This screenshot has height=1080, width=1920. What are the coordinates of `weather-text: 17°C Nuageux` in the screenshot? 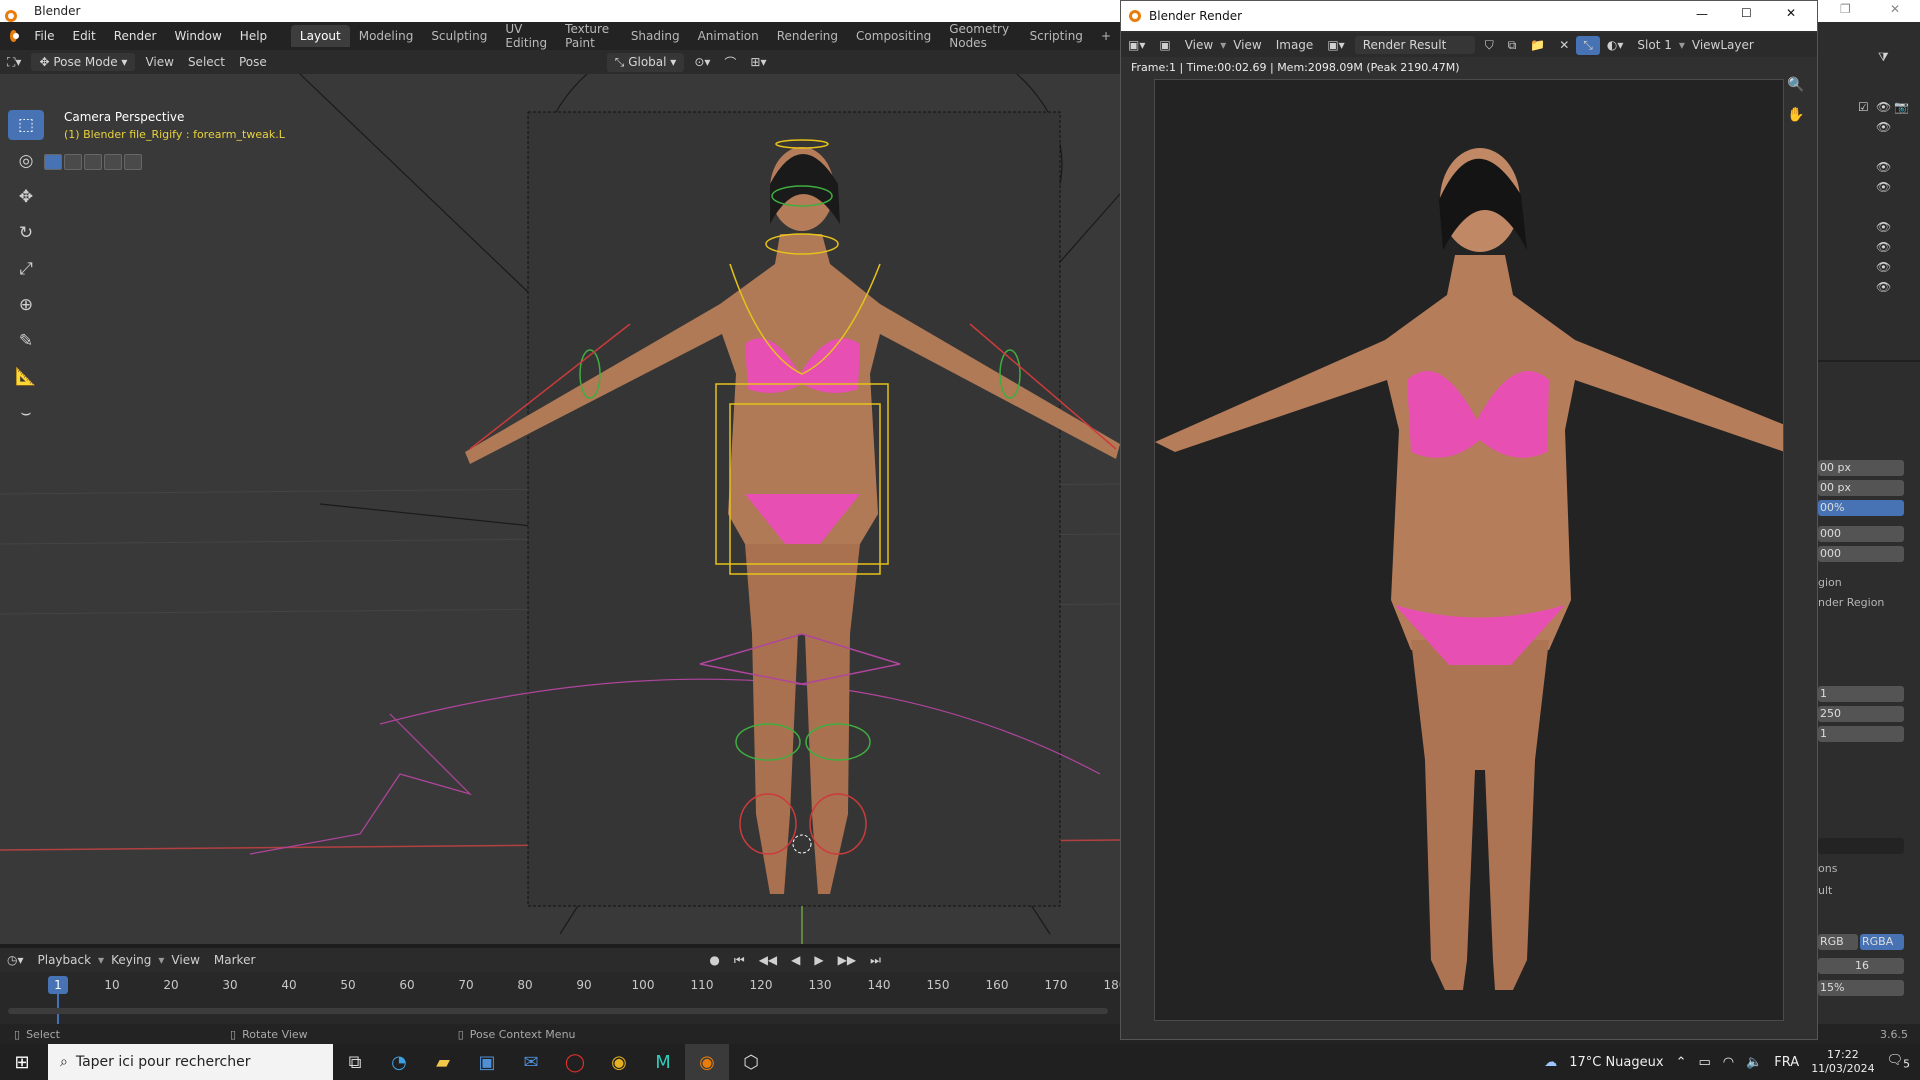 It's located at (1616, 1062).